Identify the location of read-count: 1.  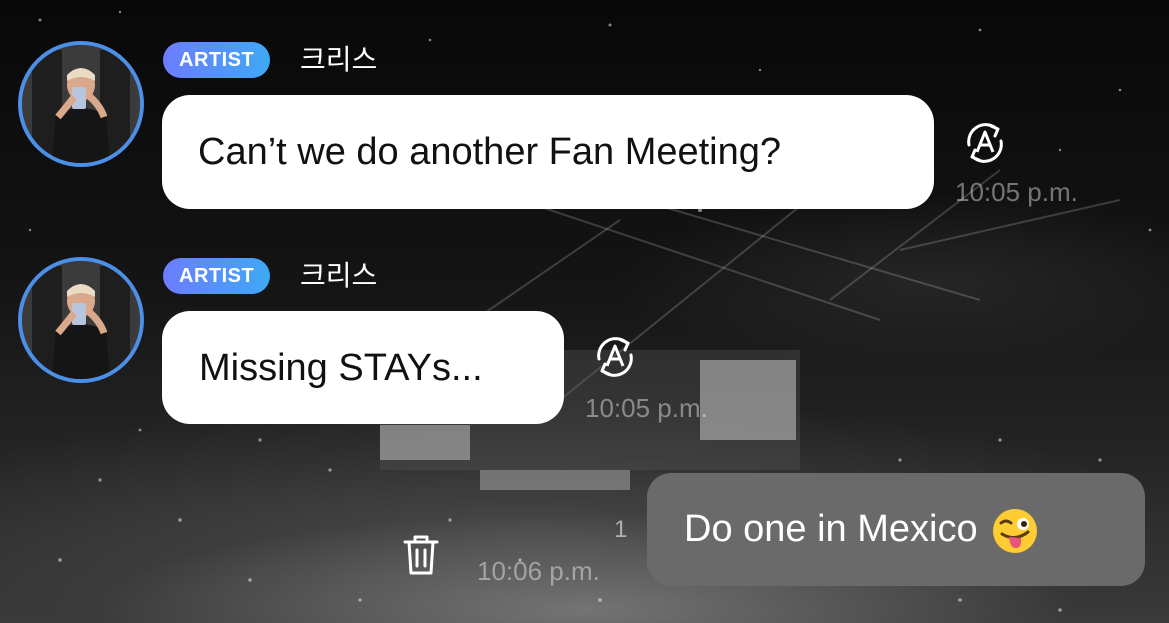
(621, 529).